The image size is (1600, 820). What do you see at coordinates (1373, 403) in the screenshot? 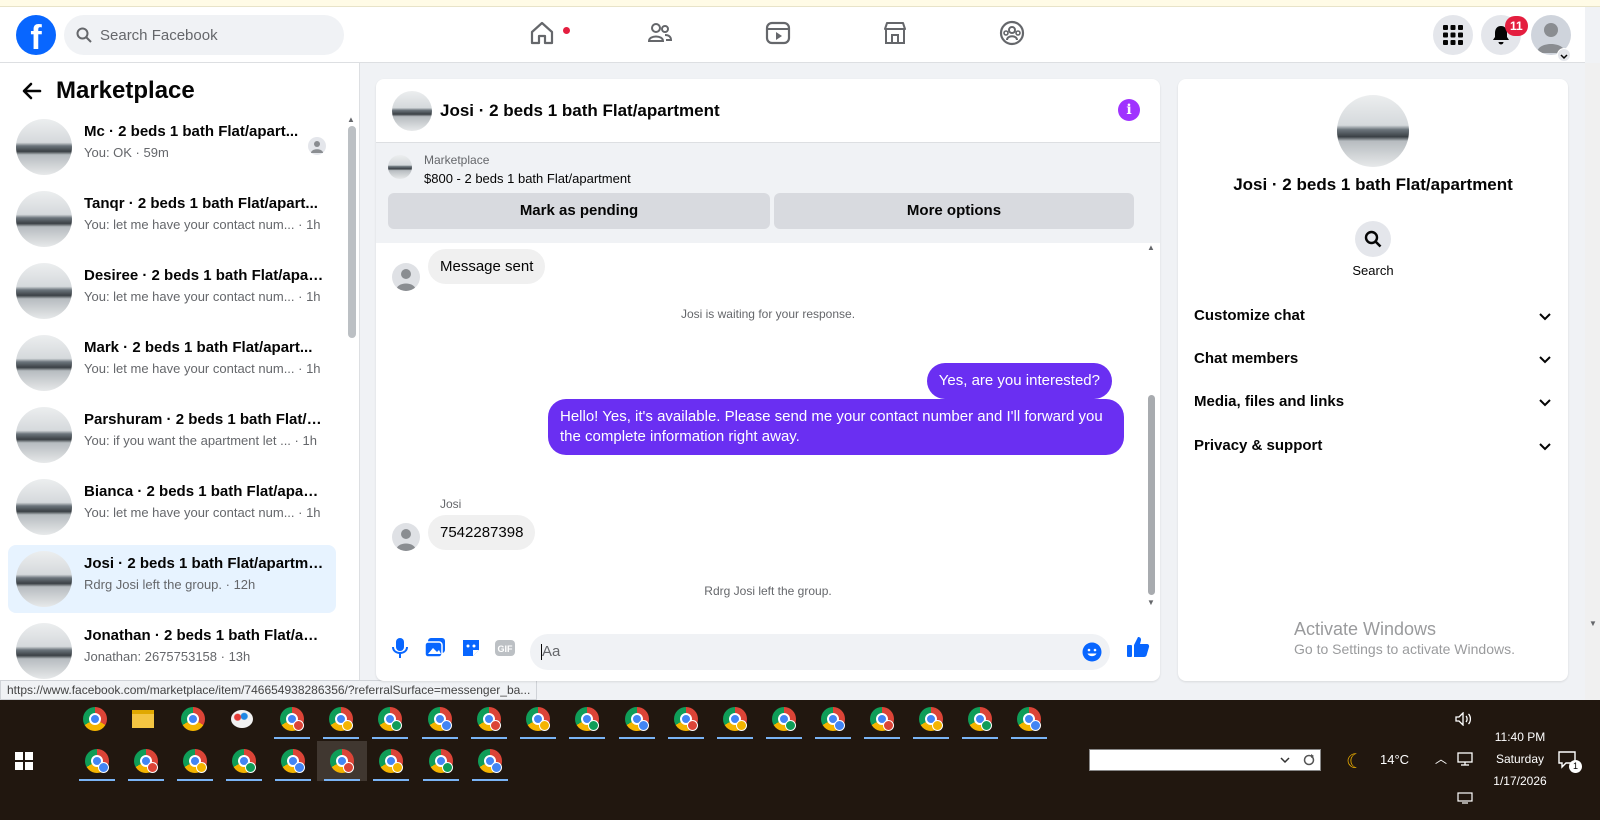
I see `media-files-links-section: Media, files and links` at bounding box center [1373, 403].